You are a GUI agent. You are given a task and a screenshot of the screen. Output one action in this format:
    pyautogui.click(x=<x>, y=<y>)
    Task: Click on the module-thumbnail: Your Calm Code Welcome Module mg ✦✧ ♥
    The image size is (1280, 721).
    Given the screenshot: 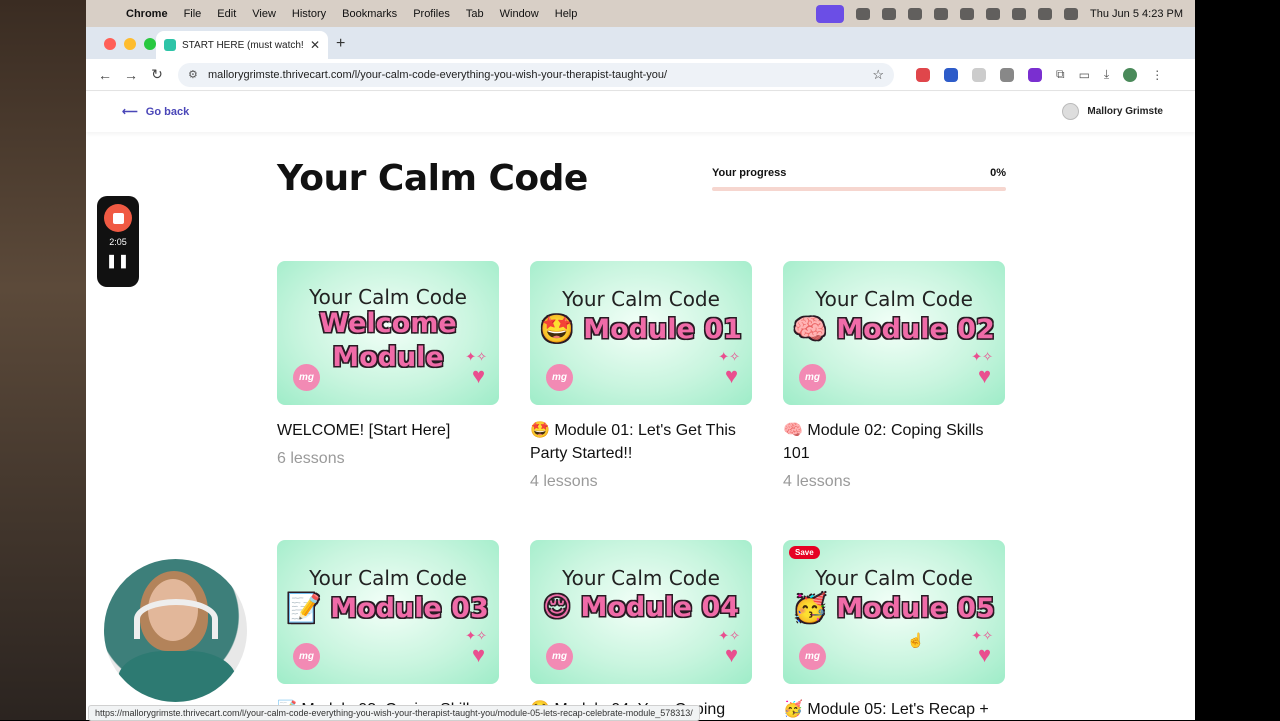 What is the action you would take?
    pyautogui.click(x=388, y=333)
    